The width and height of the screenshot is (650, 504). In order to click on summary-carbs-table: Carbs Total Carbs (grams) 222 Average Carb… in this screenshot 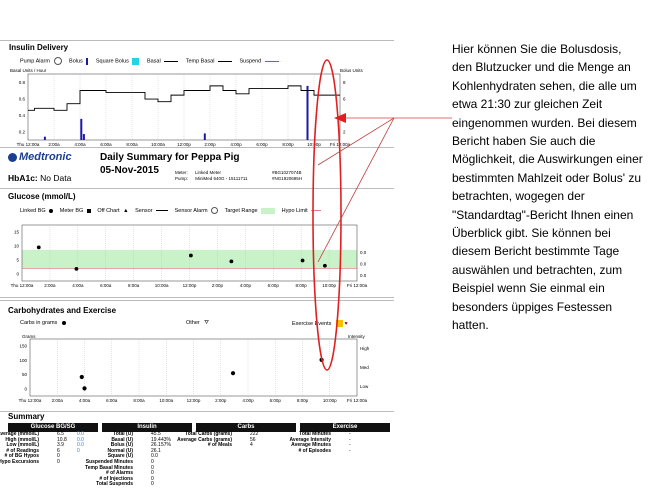, I will do `click(236, 436)`.